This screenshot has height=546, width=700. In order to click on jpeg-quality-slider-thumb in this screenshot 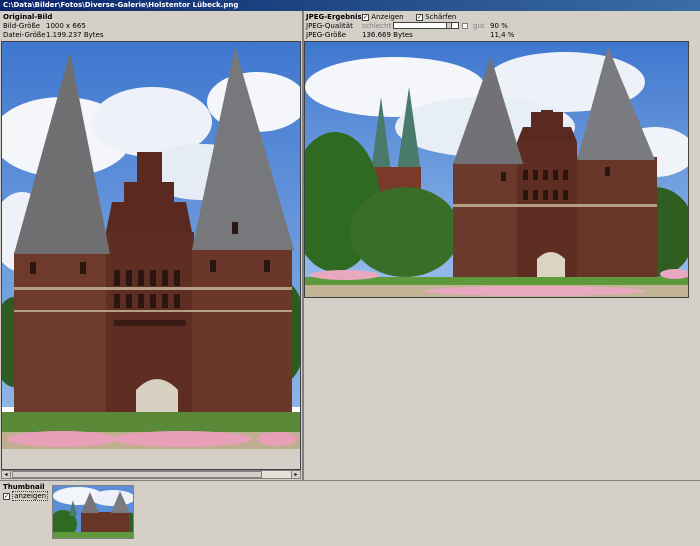, I will do `click(449, 25)`.